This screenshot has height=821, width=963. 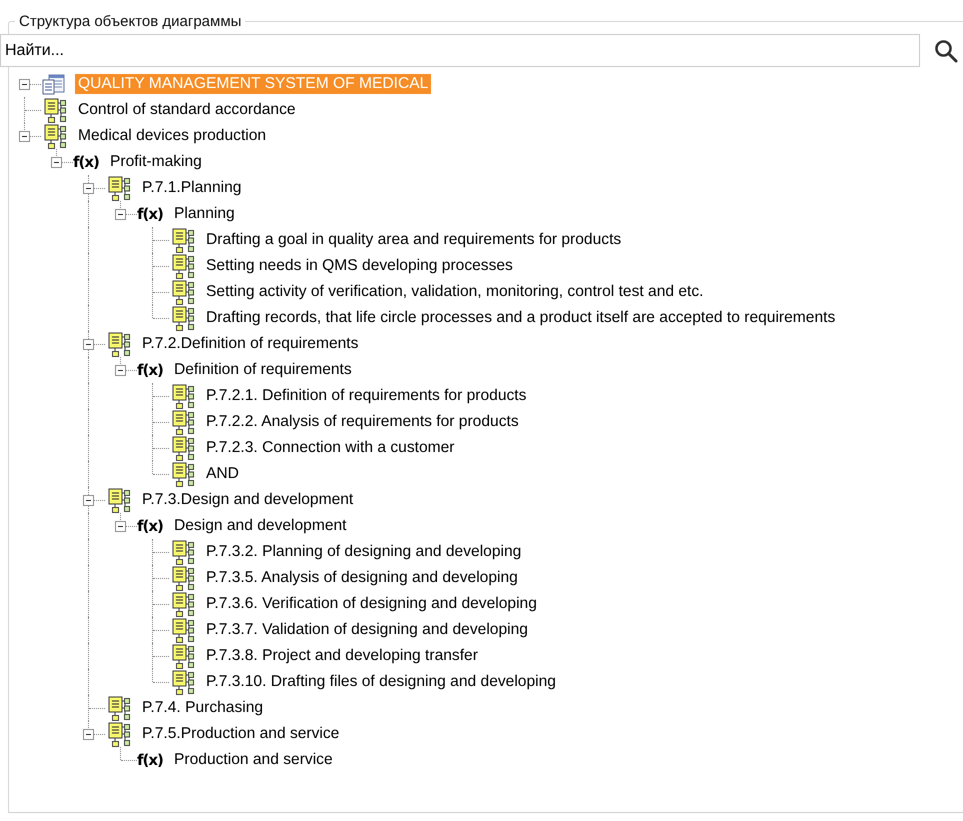 What do you see at coordinates (362, 422) in the screenshot?
I see `tree-item-label: P.7.2.2. Analysis of requirements for products` at bounding box center [362, 422].